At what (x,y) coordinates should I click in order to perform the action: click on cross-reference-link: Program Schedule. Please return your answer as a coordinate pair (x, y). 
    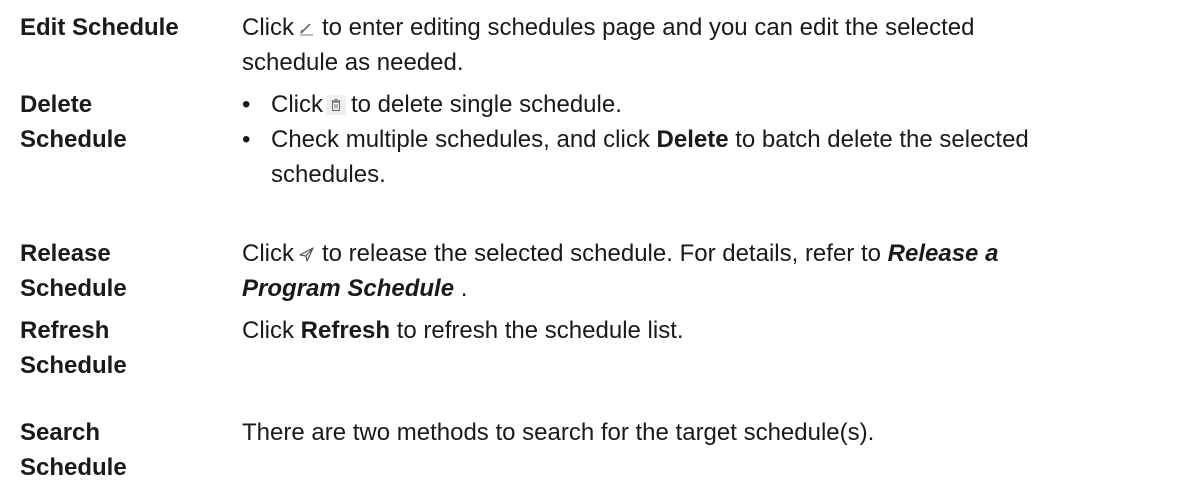
    Looking at the image, I should click on (348, 288).